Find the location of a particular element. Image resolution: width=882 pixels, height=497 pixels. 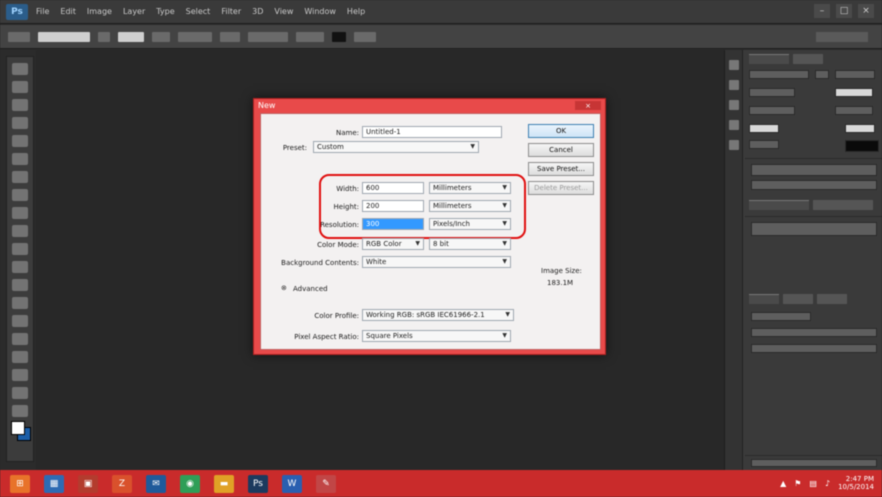

pixel-aspect-ratio-select: Square Pixels ▼ is located at coordinates (436, 336).